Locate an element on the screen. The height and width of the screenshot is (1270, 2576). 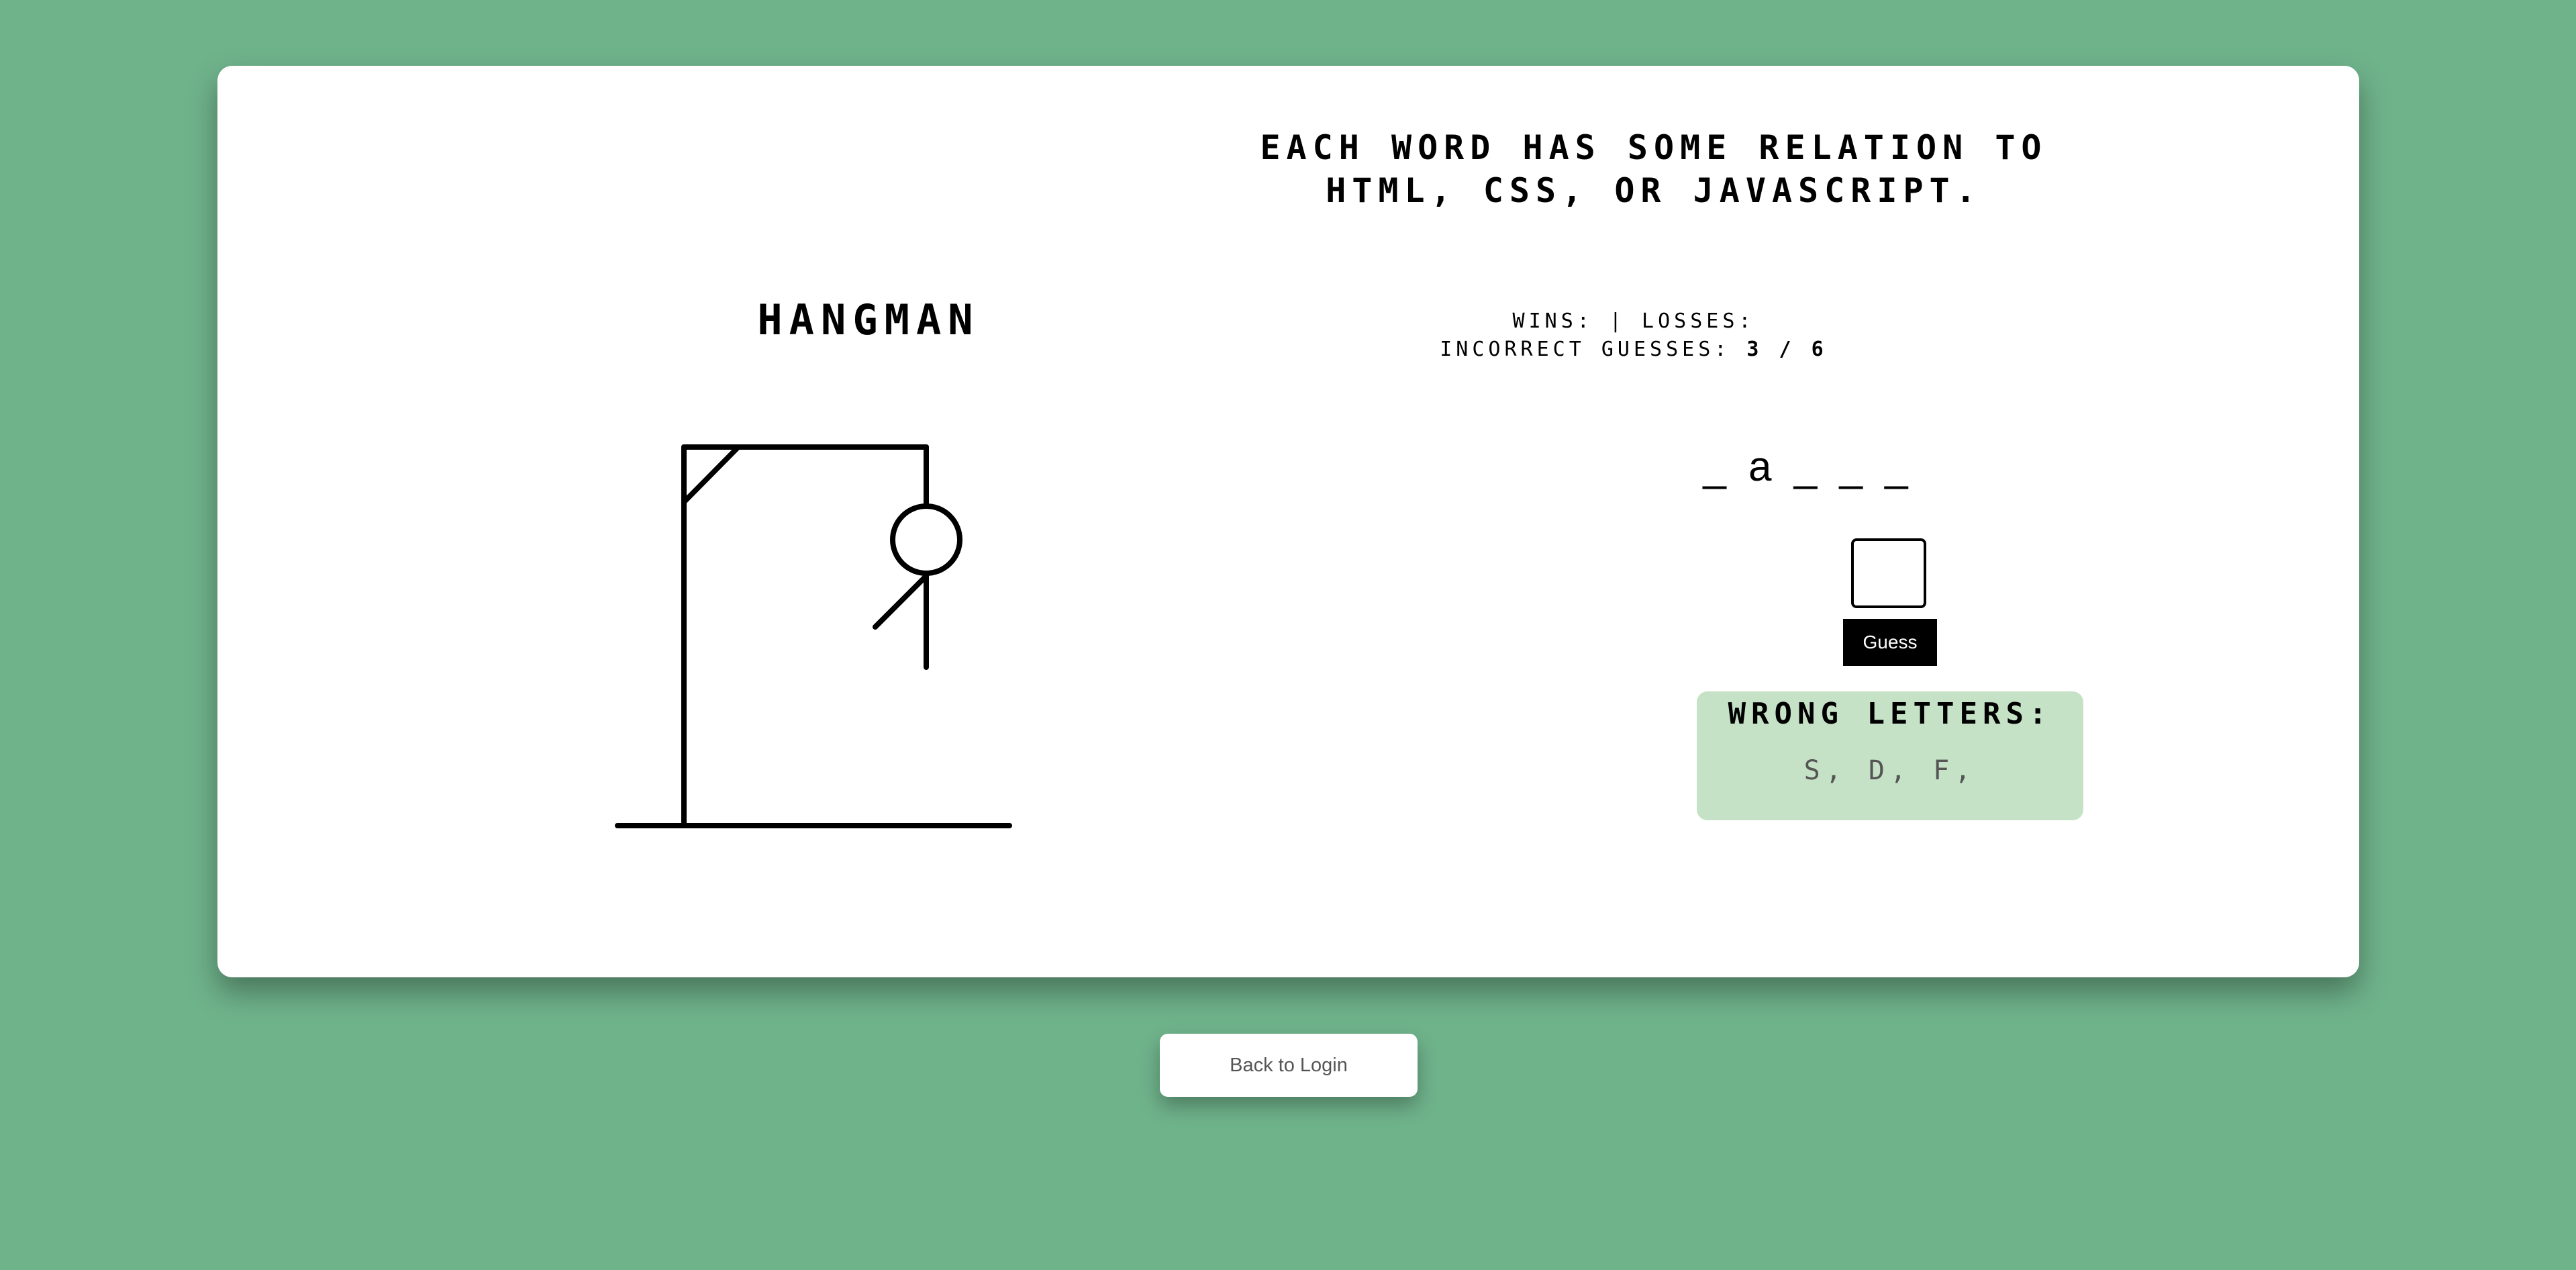
hangman-drawing is located at coordinates (813, 636).